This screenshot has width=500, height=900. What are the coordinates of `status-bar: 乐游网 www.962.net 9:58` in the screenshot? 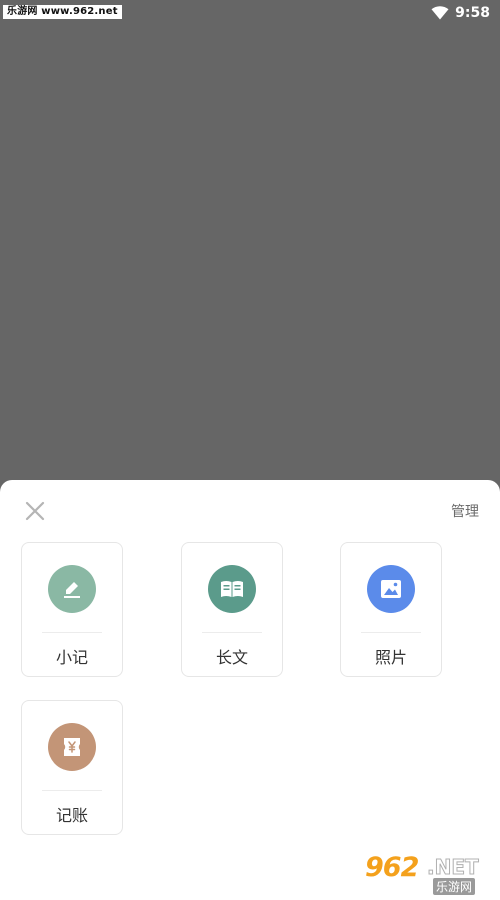 It's located at (250, 13).